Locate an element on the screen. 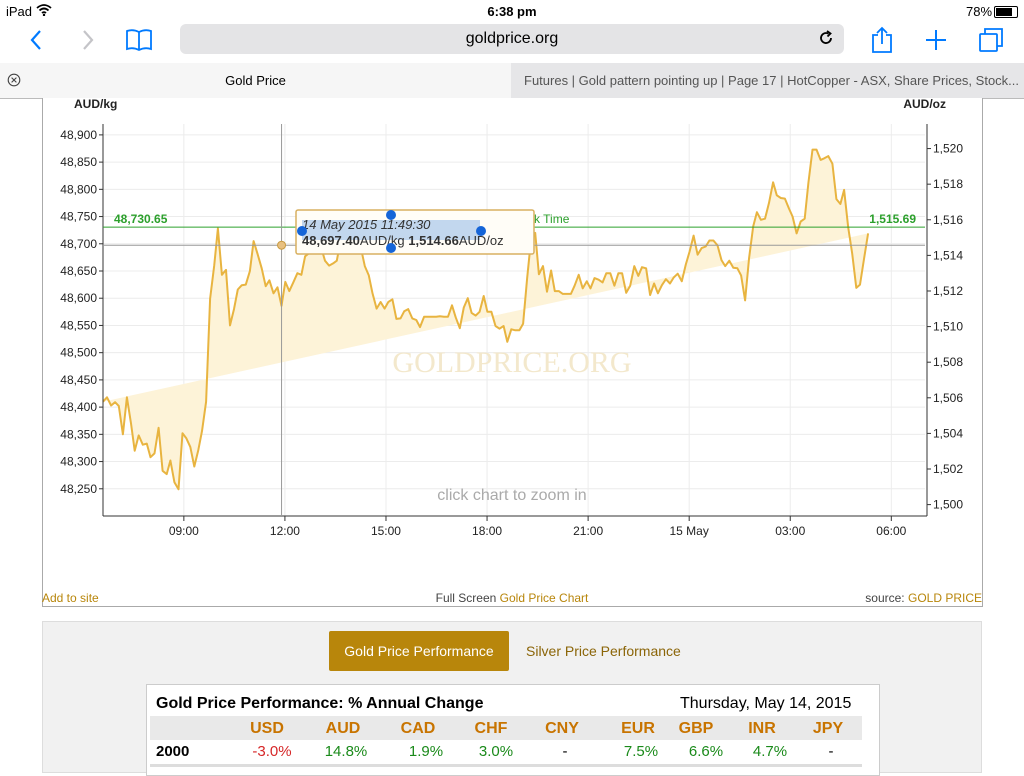 The image size is (1024, 776). tab-silver-price-performance: Silver Price Performance is located at coordinates (603, 651).